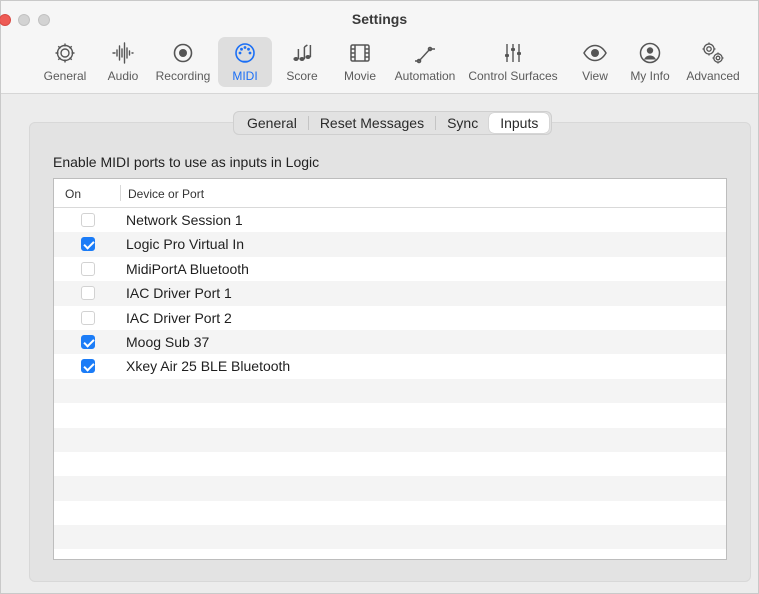  Describe the element at coordinates (123, 54) in the screenshot. I see `waveform-icon` at that location.